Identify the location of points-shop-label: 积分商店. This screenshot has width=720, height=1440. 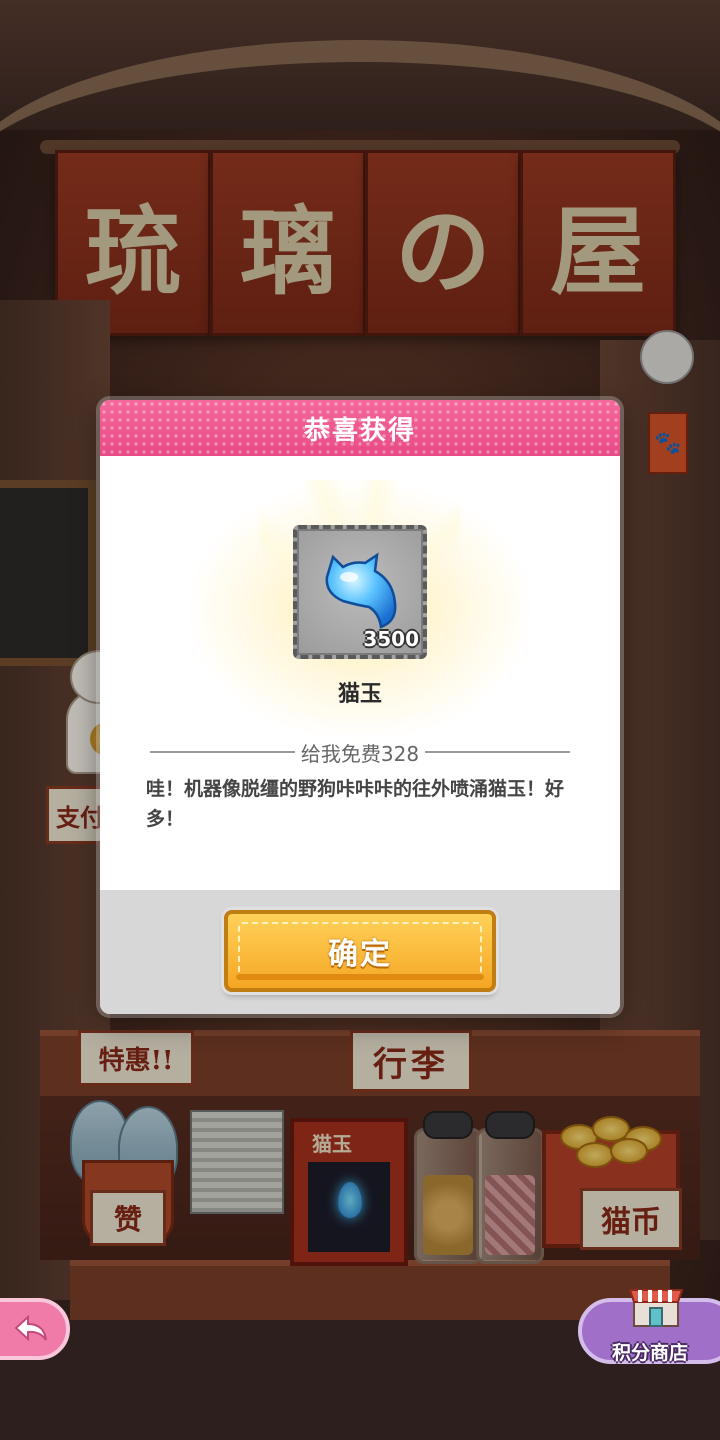
(649, 1353).